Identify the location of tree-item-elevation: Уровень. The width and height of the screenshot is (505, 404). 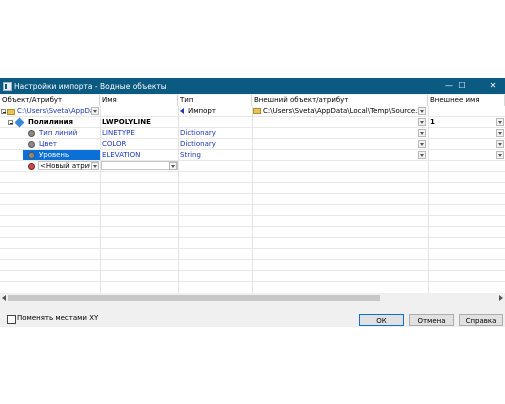
(69, 155).